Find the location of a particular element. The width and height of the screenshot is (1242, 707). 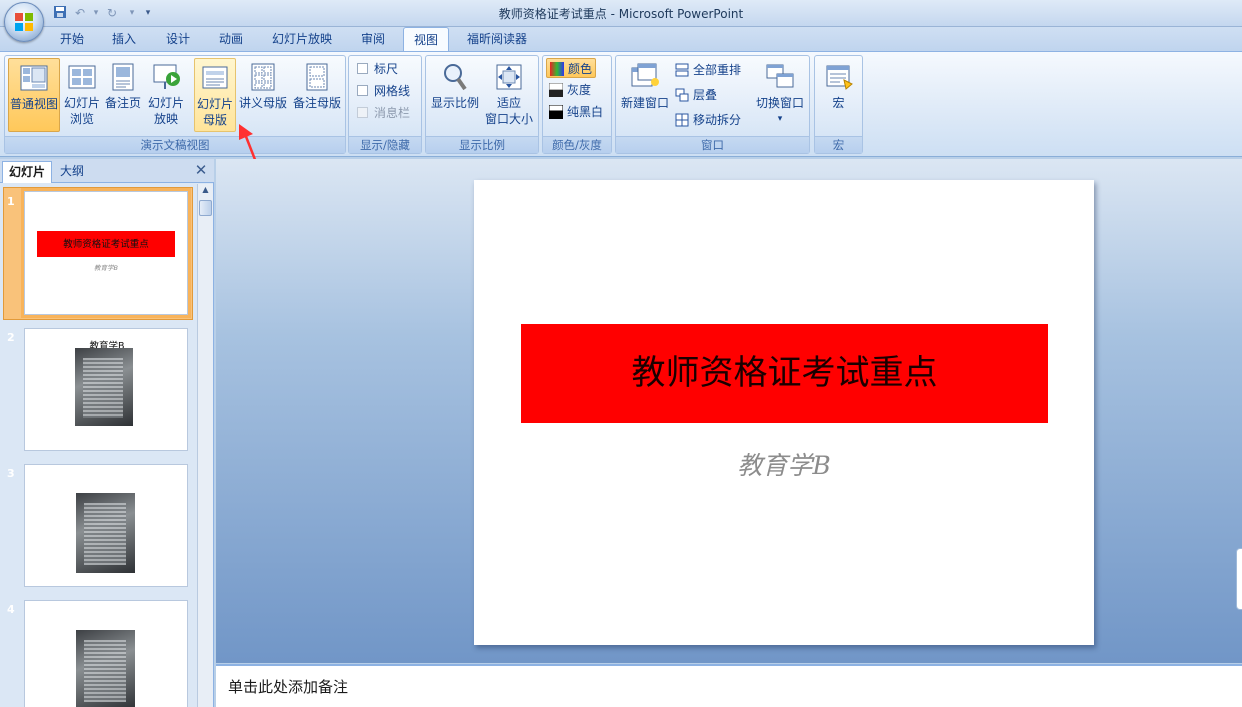

group-label: 颜色/灰度 is located at coordinates (577, 144).